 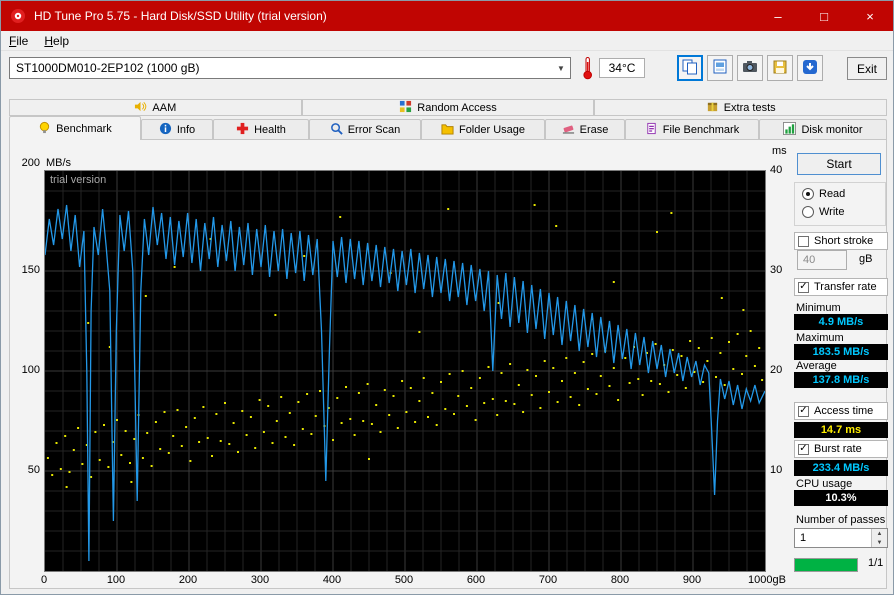 I want to click on y-right-tick: 20, so click(x=776, y=370).